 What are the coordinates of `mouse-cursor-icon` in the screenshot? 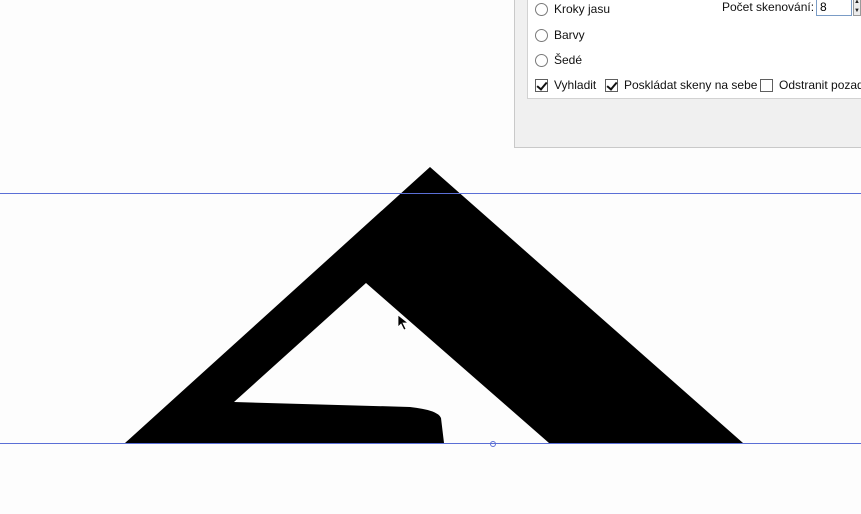 It's located at (403, 322).